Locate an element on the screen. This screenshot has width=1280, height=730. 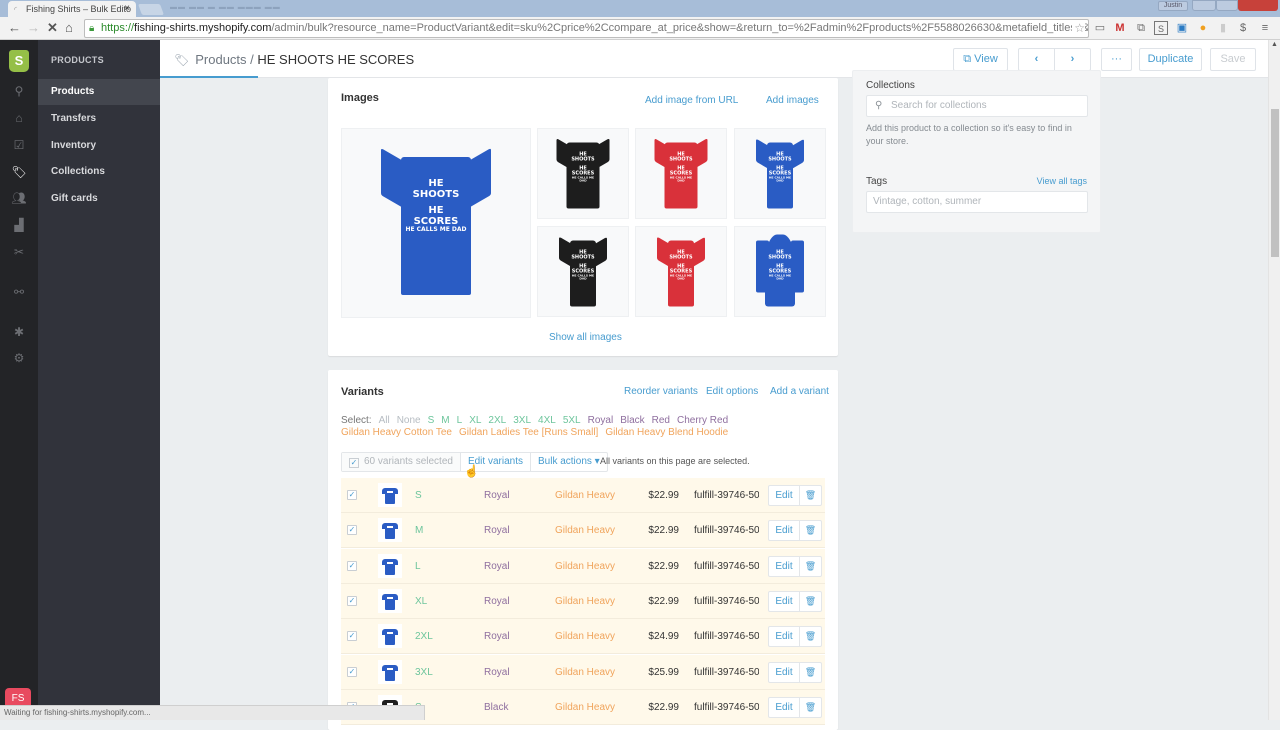
select-size-s: S is located at coordinates (431, 420).